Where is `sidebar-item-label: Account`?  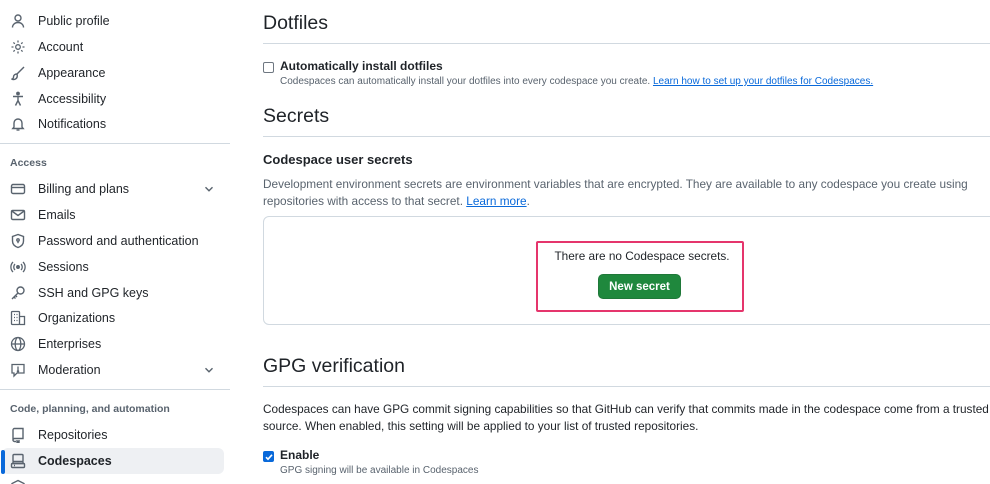
sidebar-item-label: Account is located at coordinates (61, 47).